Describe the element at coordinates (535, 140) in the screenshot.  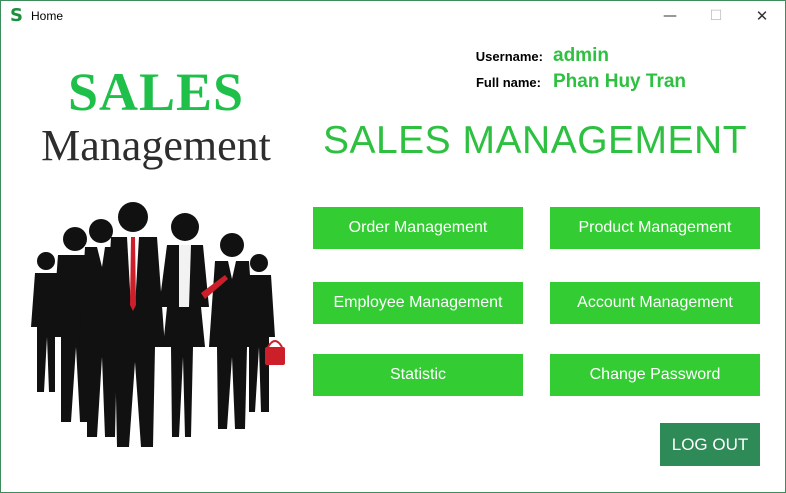
I see `page-title: SALES MANAGEMENT` at that location.